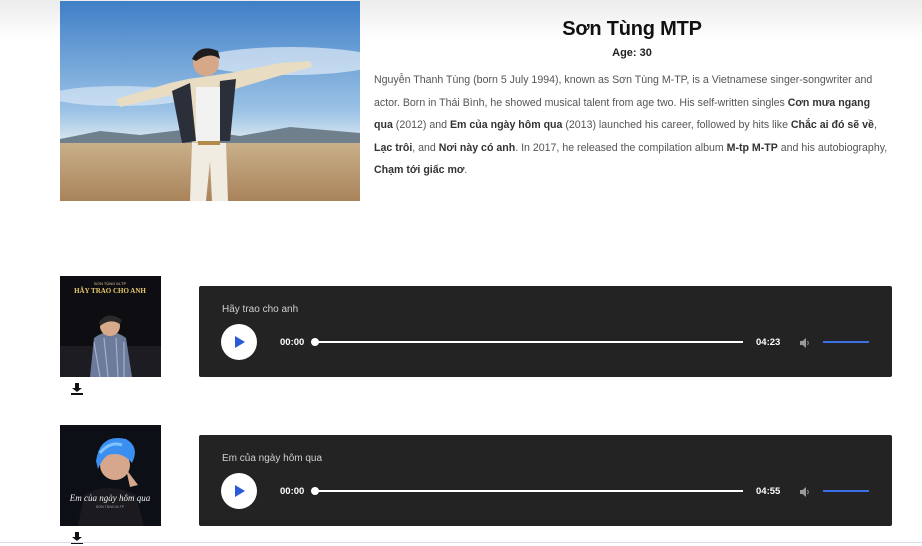 This screenshot has height=546, width=922. Describe the element at coordinates (110, 498) in the screenshot. I see `cover-title-text: Em của ngày hôm qua` at that location.